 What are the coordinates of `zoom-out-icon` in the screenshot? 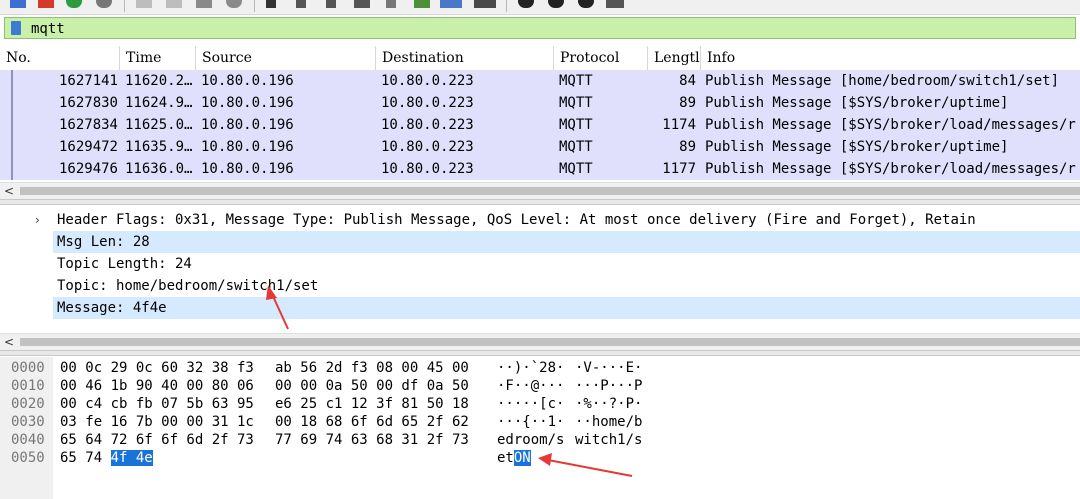 It's located at (556, 4).